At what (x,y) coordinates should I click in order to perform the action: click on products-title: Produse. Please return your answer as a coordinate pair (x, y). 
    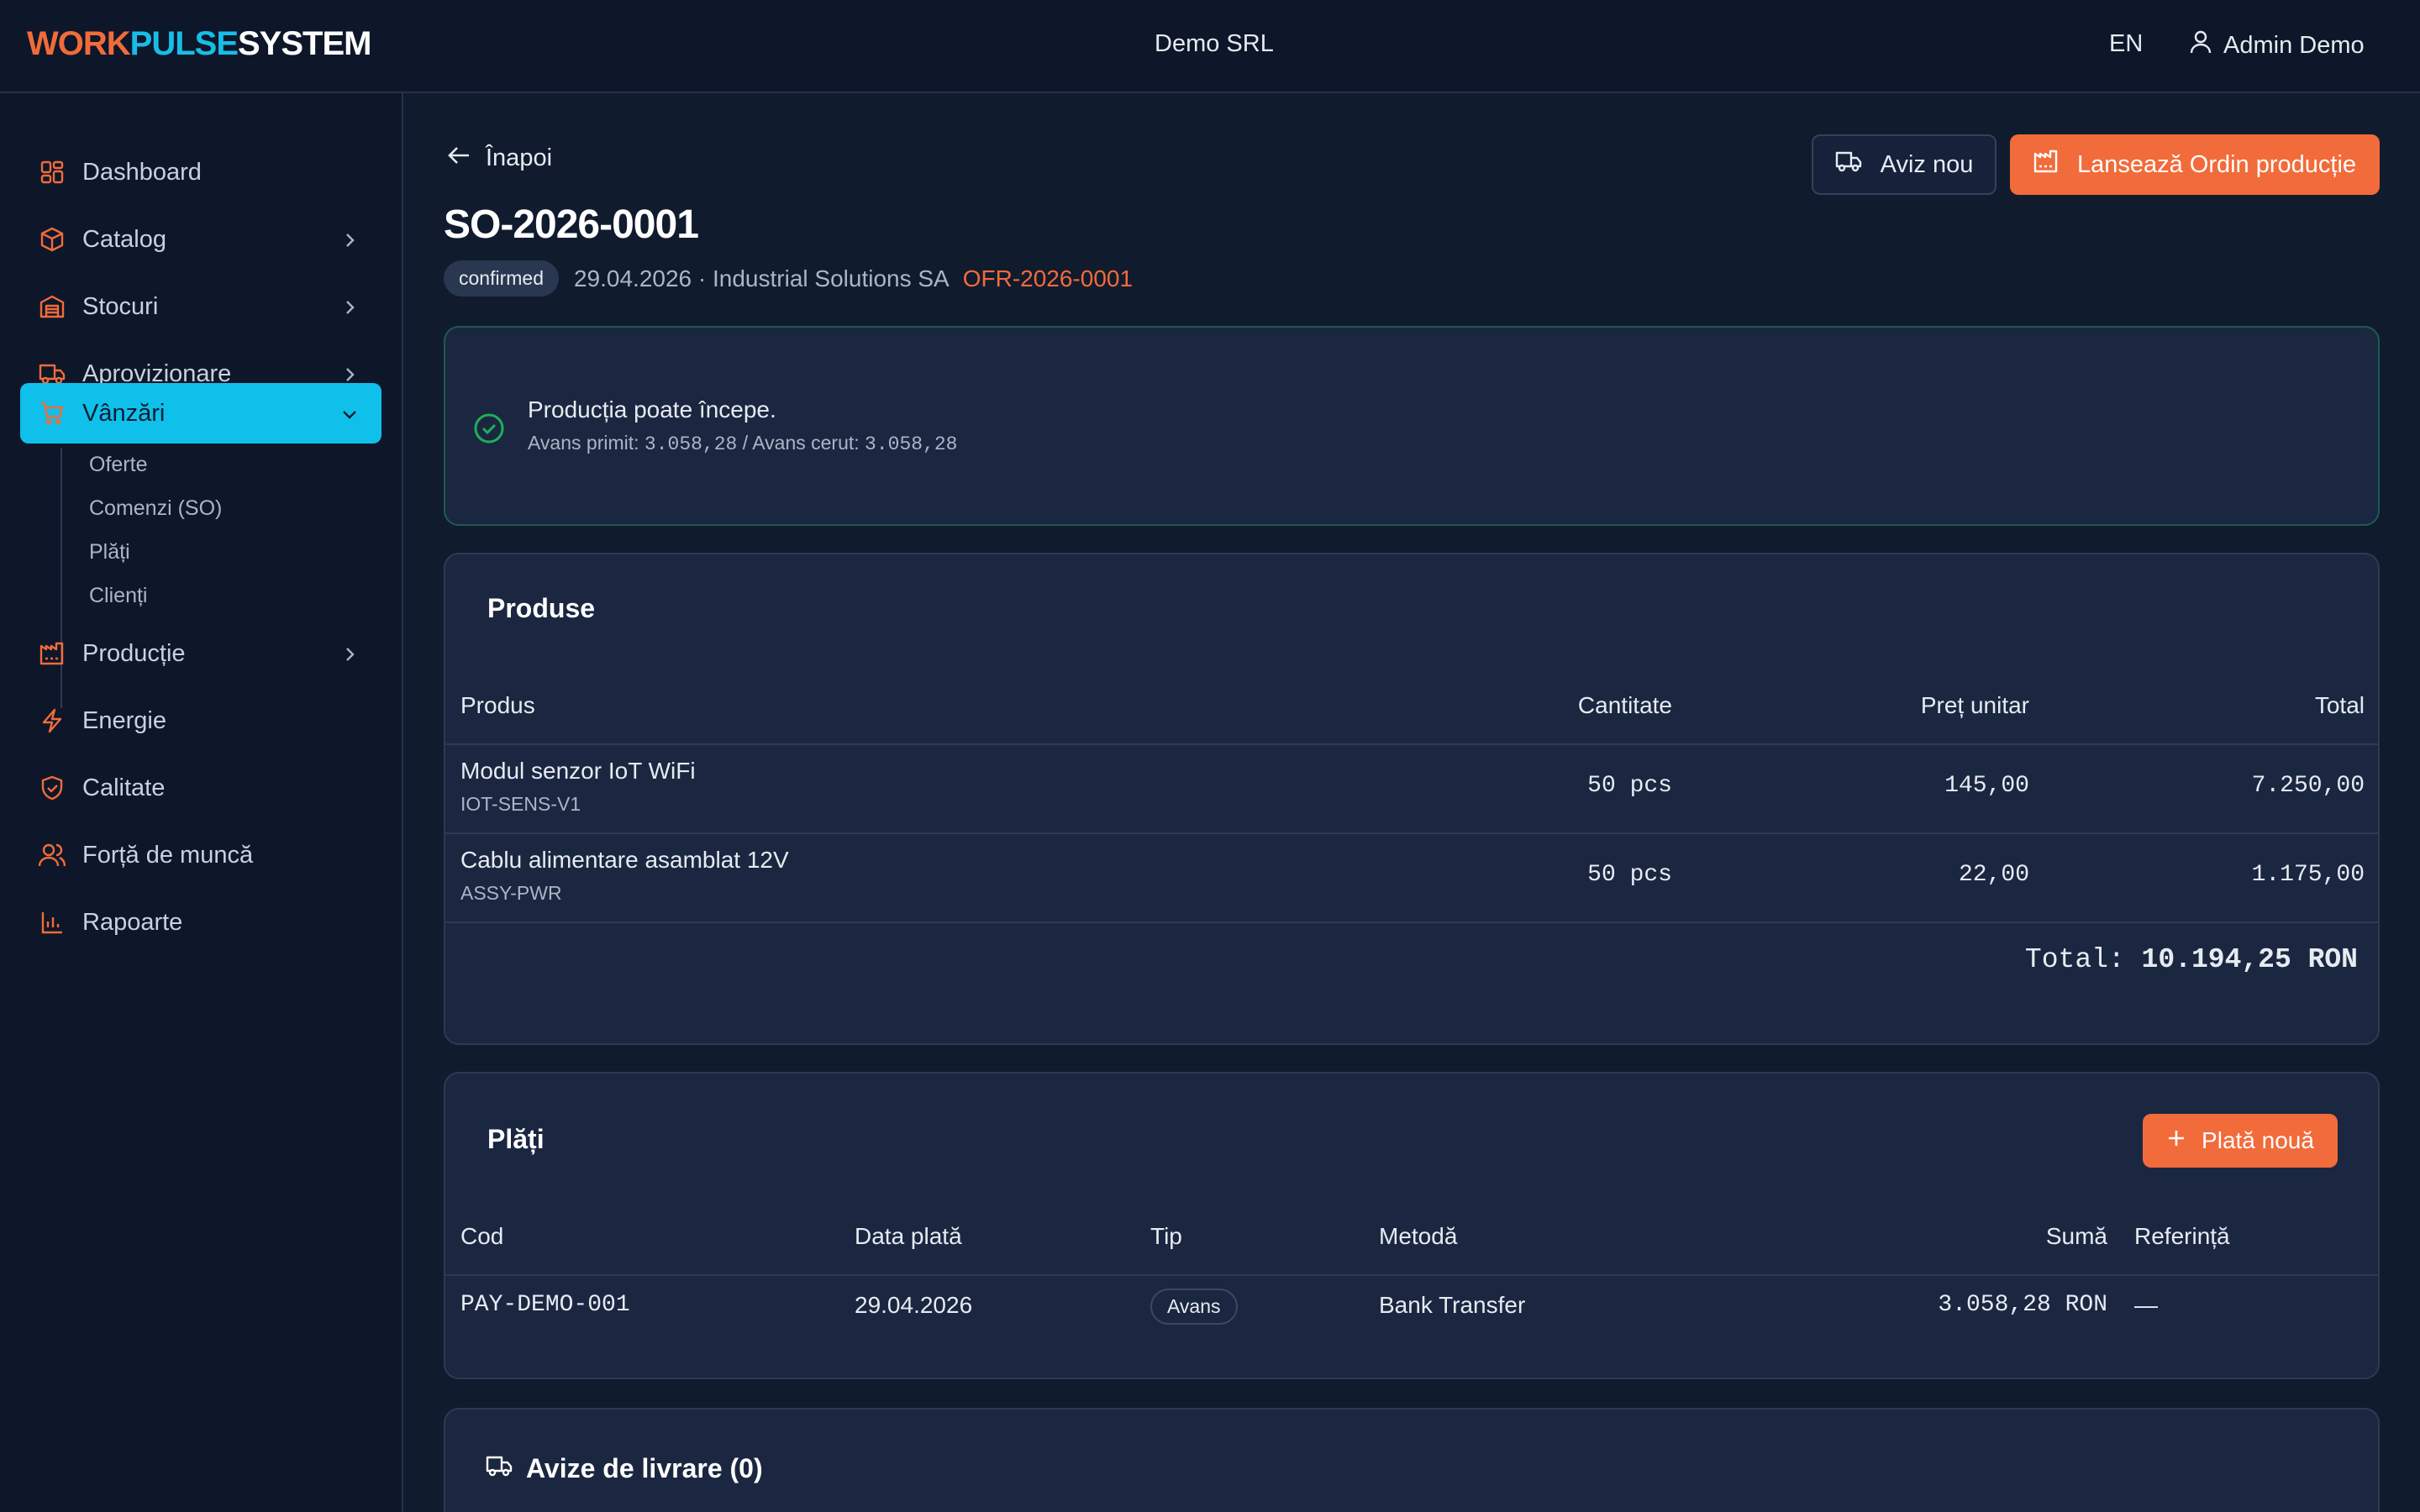
    Looking at the image, I should click on (541, 608).